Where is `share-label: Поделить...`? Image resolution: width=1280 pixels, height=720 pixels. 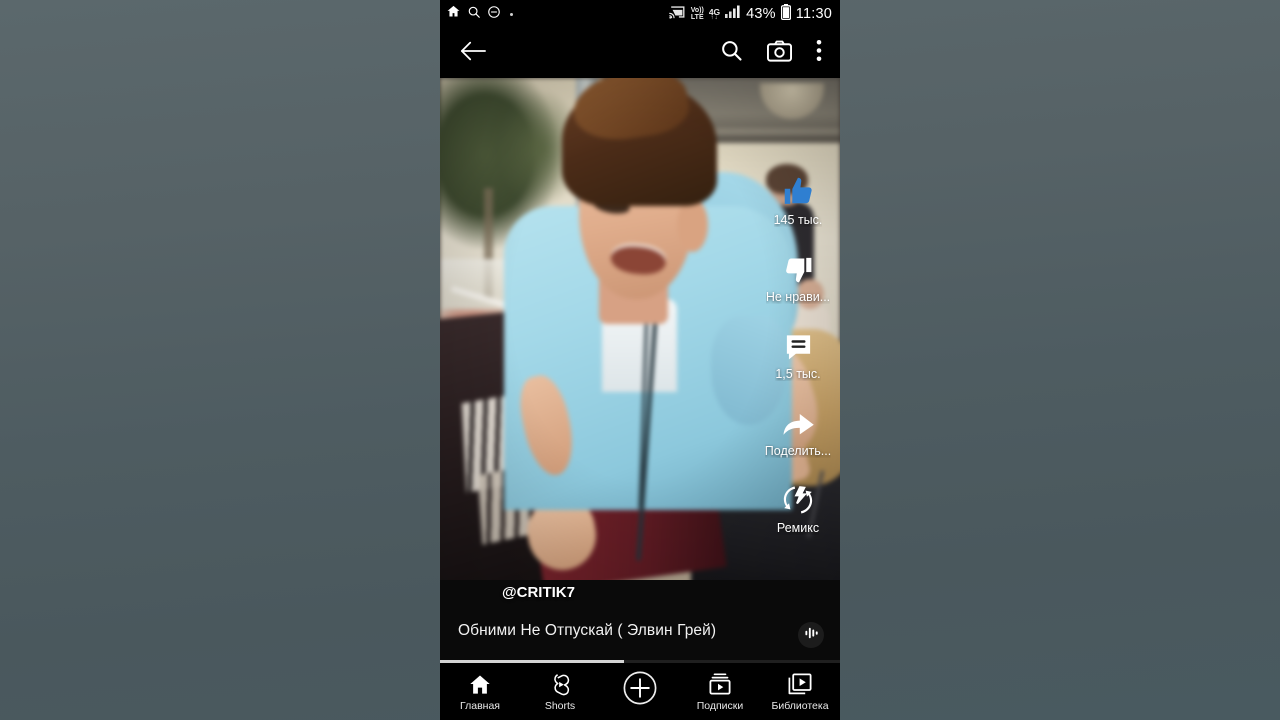 share-label: Поделить... is located at coordinates (798, 451).